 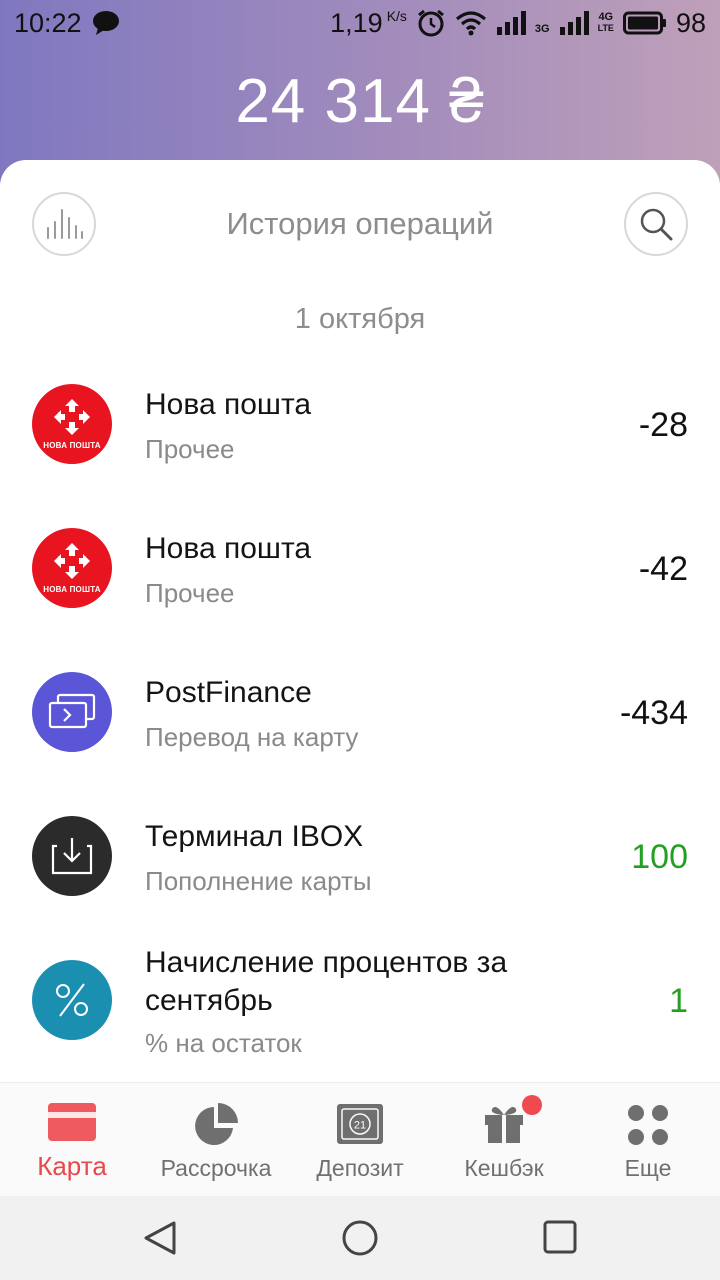 I want to click on transaction-amount: -28, so click(x=663, y=425).